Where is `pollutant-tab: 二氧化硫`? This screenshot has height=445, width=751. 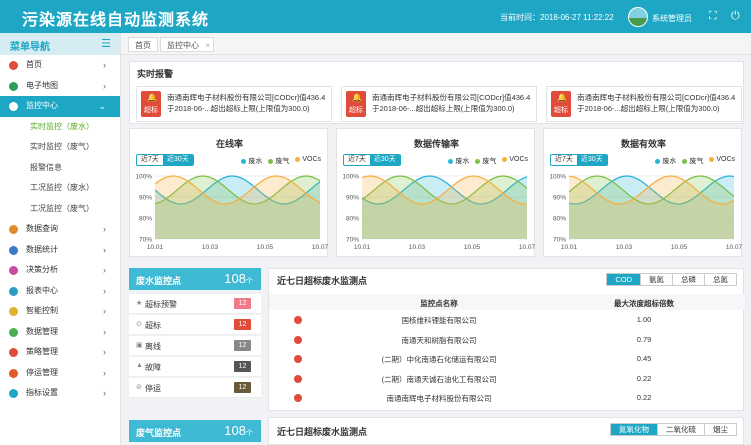 pollutant-tab: 二氧化硫 is located at coordinates (680, 429).